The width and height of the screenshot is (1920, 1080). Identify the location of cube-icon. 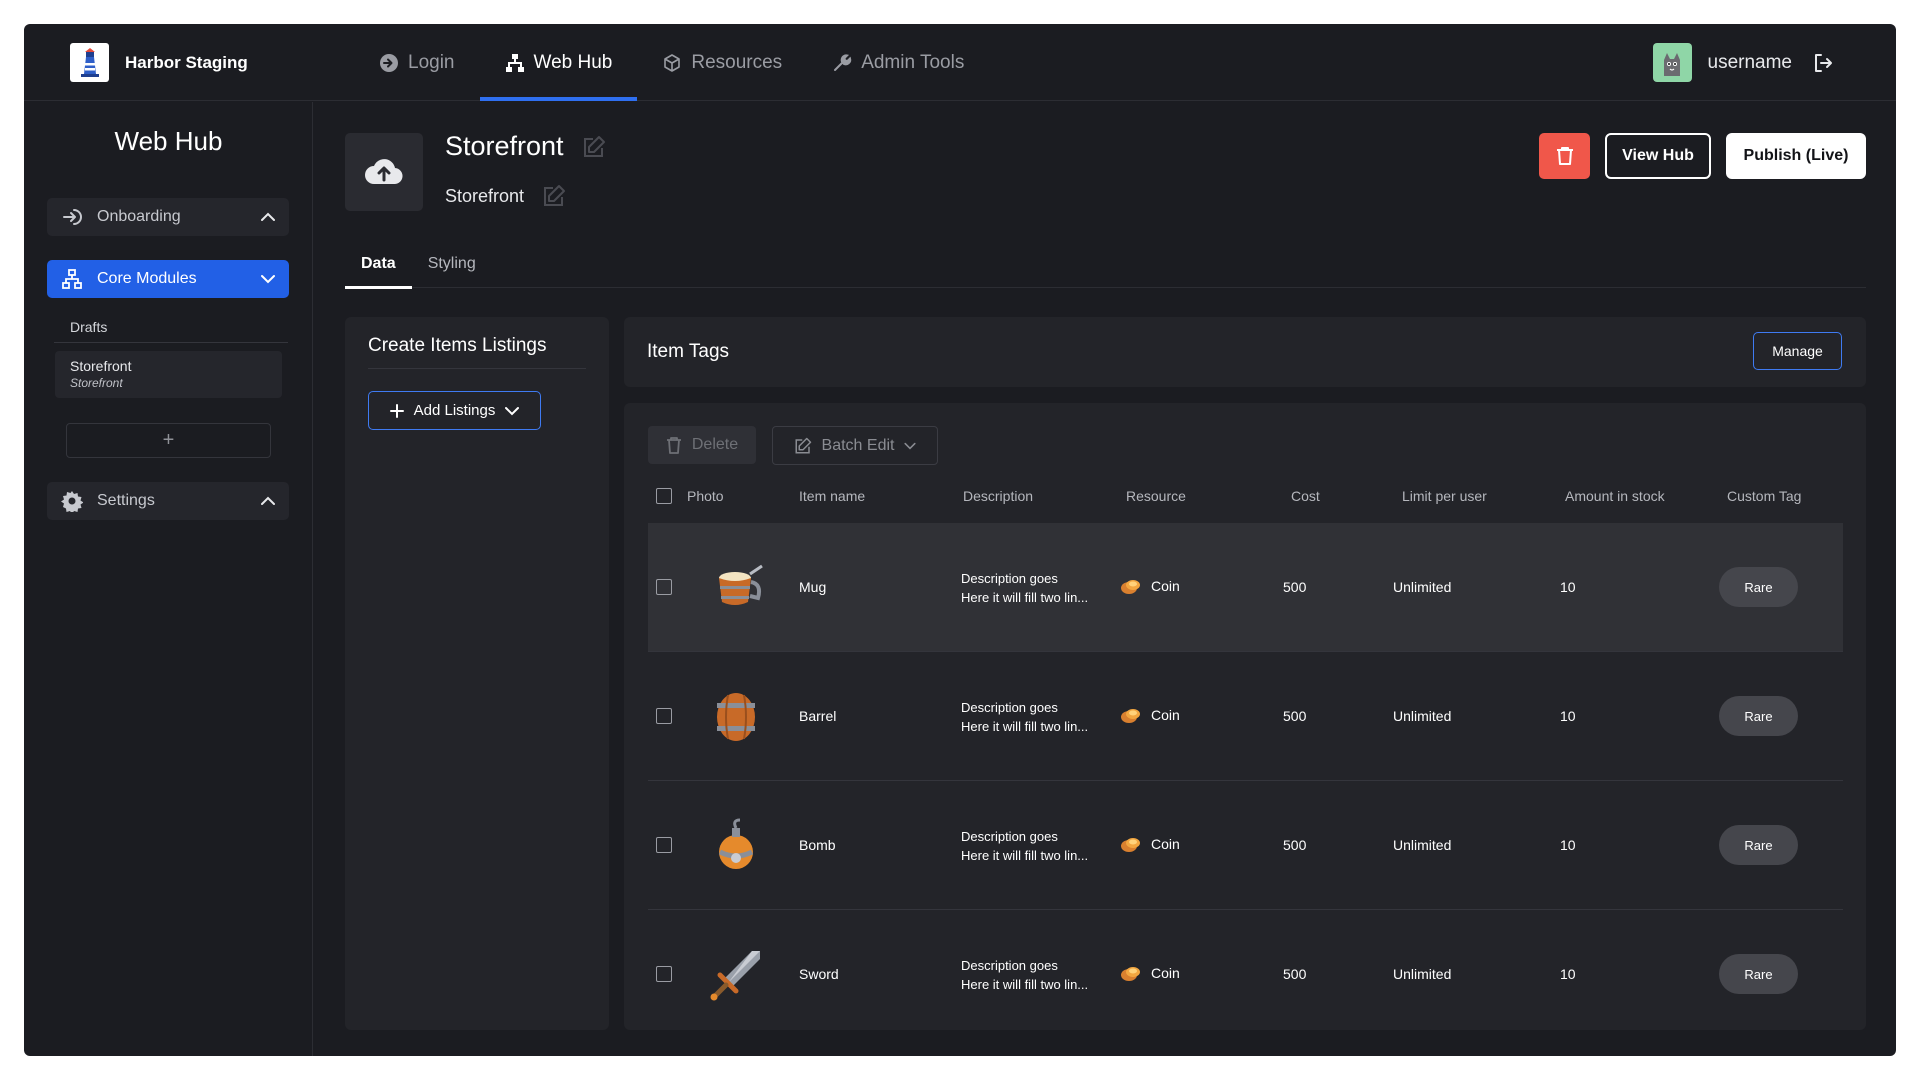
(672, 62).